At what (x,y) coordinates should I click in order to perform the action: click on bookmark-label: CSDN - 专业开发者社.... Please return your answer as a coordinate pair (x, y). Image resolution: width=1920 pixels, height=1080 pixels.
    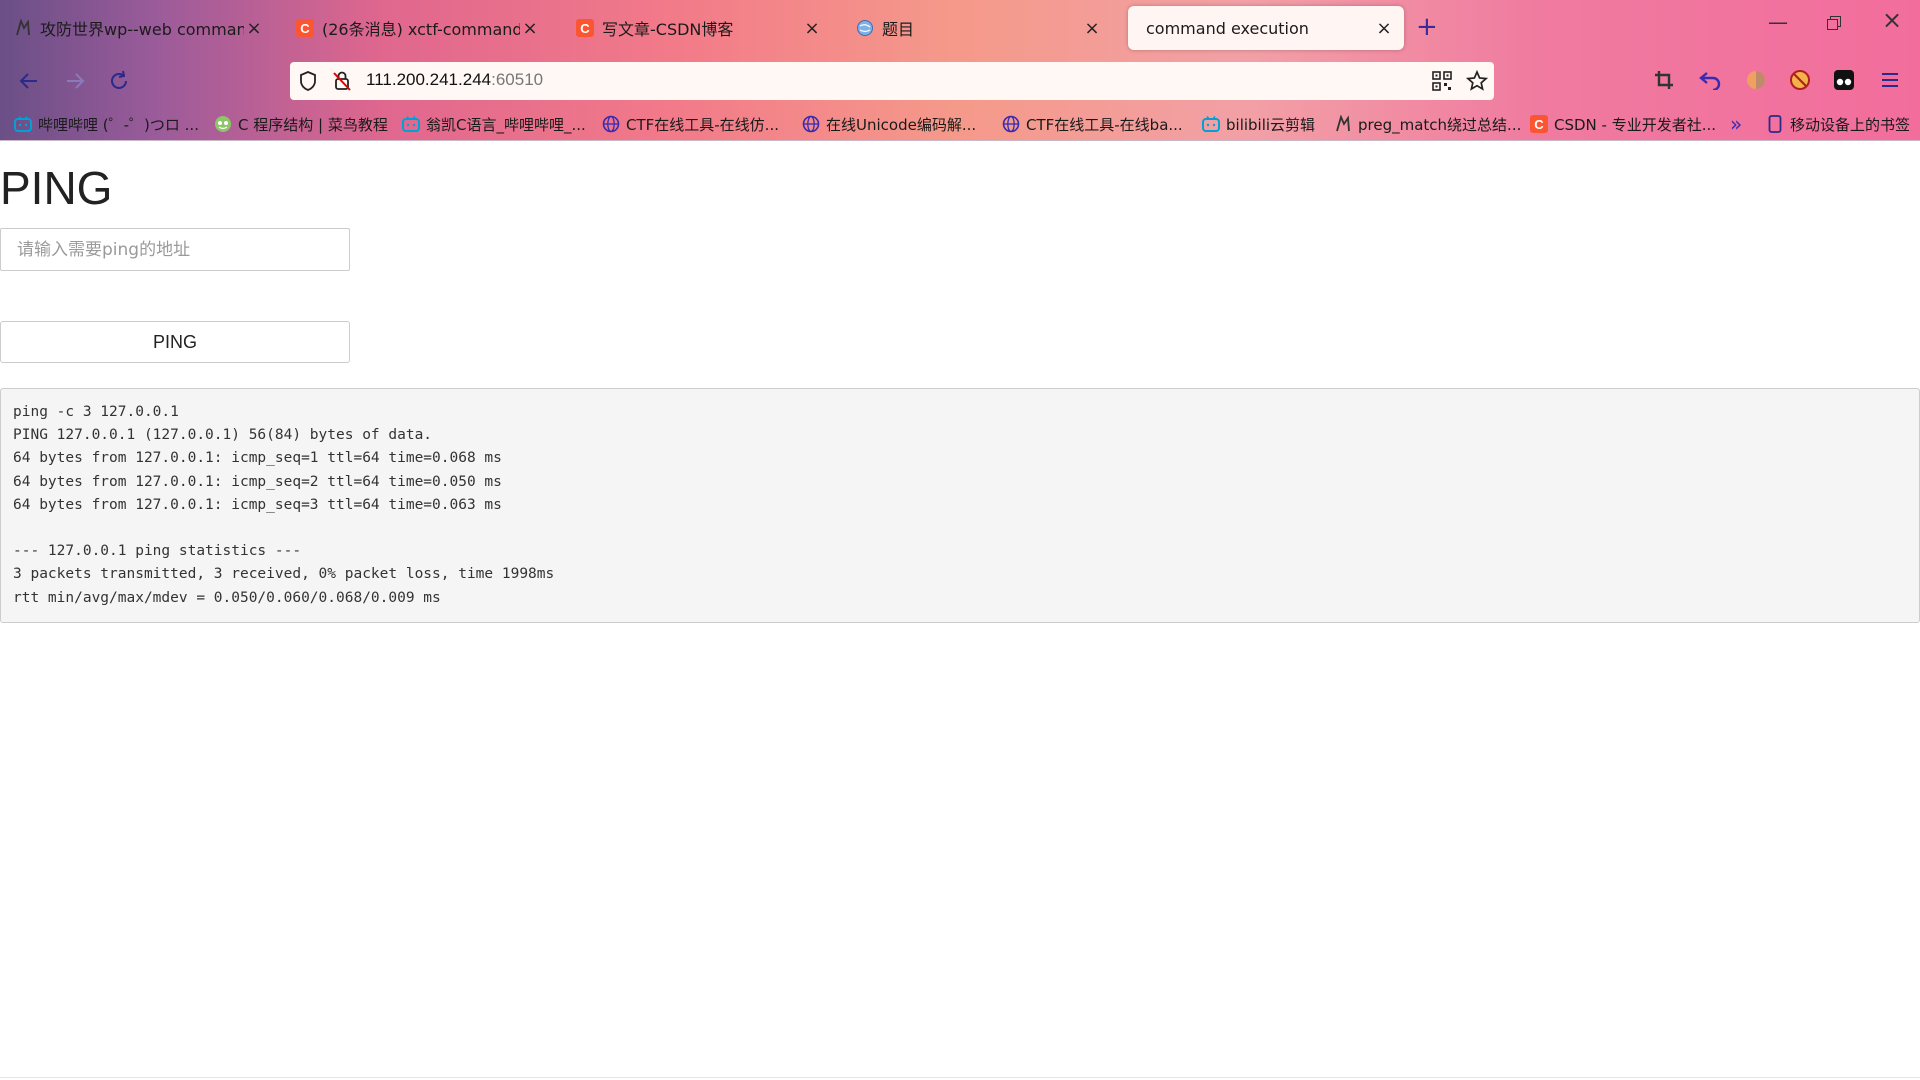
    Looking at the image, I should click on (1635, 124).